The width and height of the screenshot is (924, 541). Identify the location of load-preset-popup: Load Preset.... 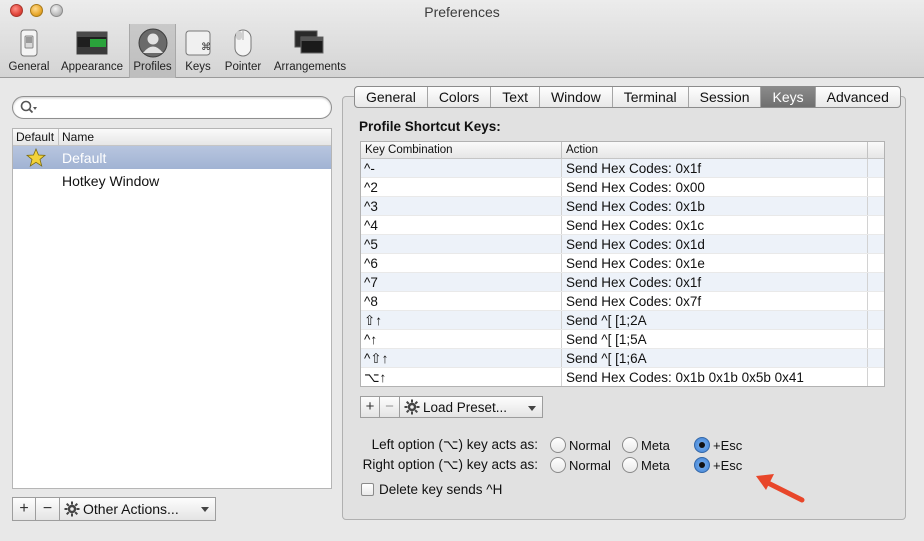
(471, 407).